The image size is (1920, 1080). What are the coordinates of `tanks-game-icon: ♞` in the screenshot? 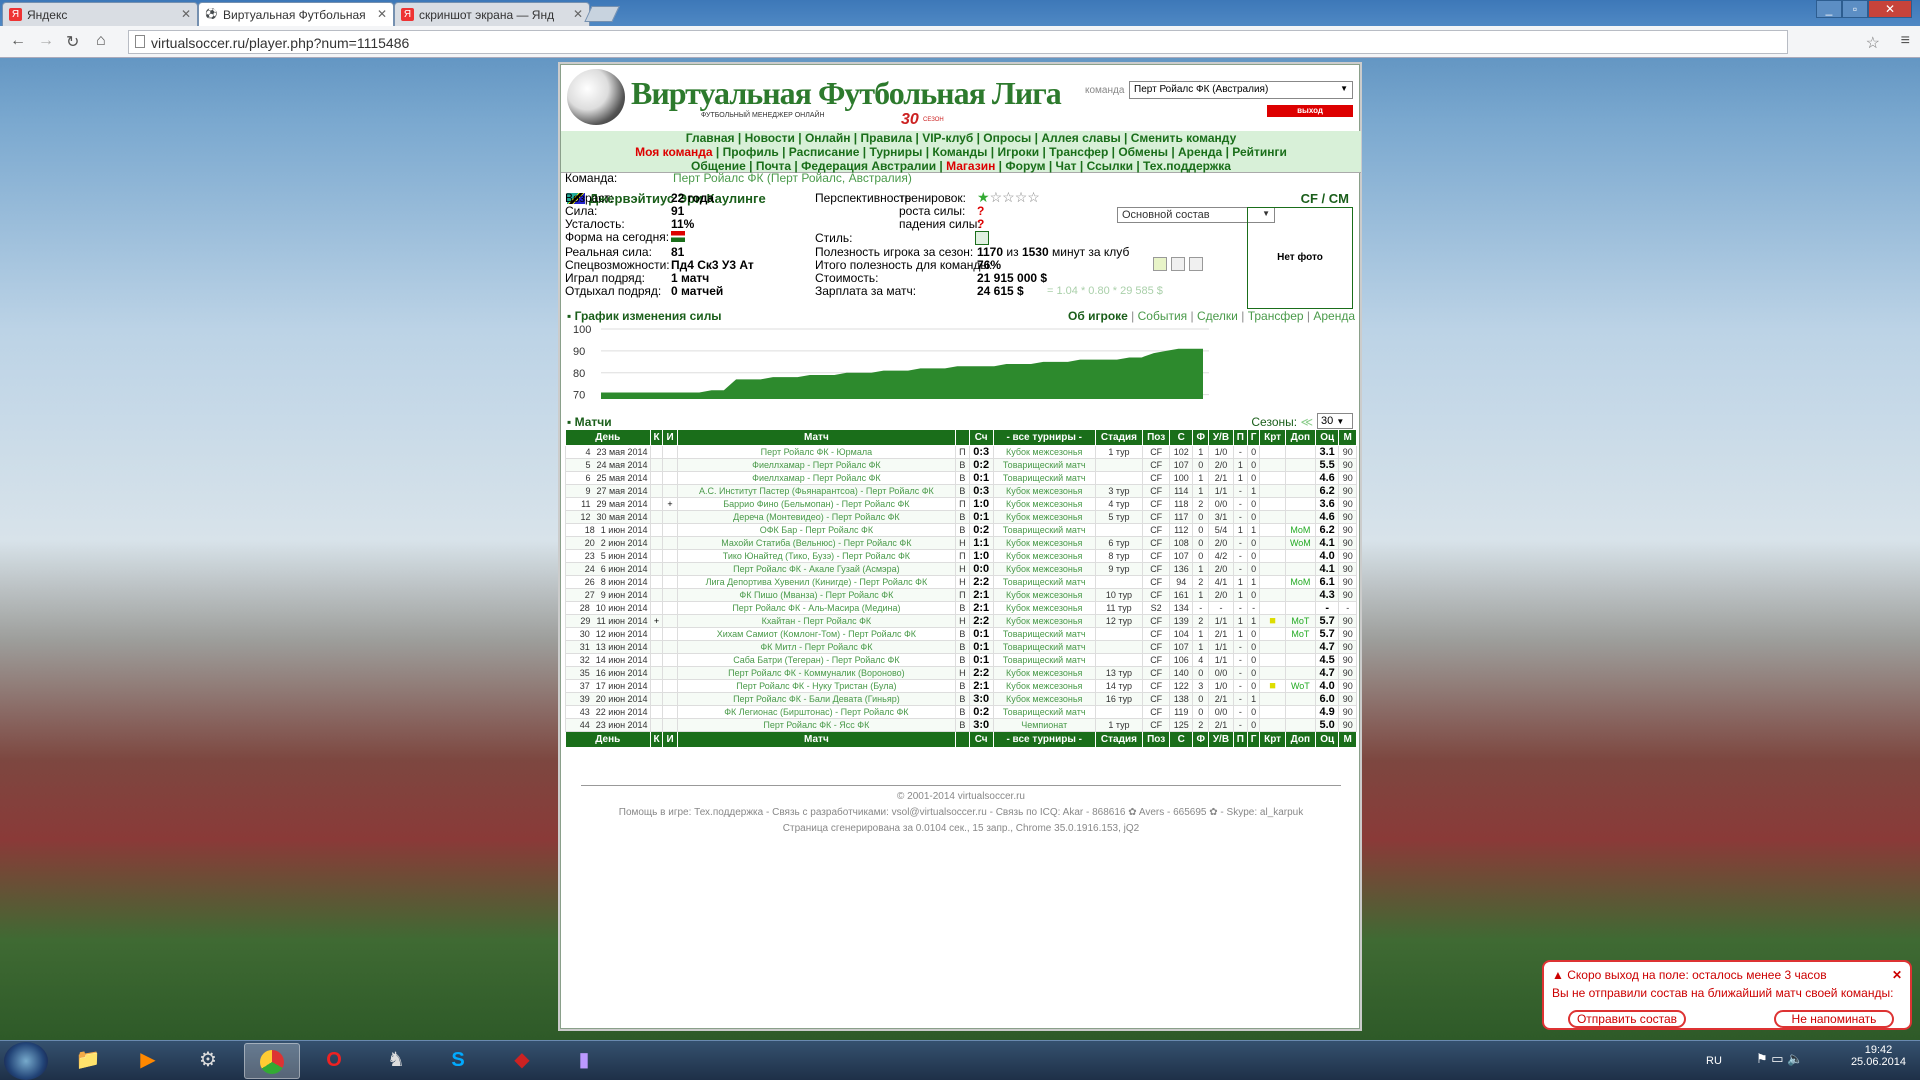 It's located at (396, 1061).